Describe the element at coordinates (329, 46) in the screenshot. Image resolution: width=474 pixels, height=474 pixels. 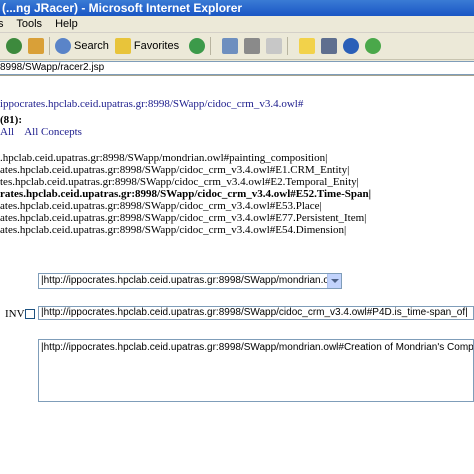
I see `messenger-icon` at that location.